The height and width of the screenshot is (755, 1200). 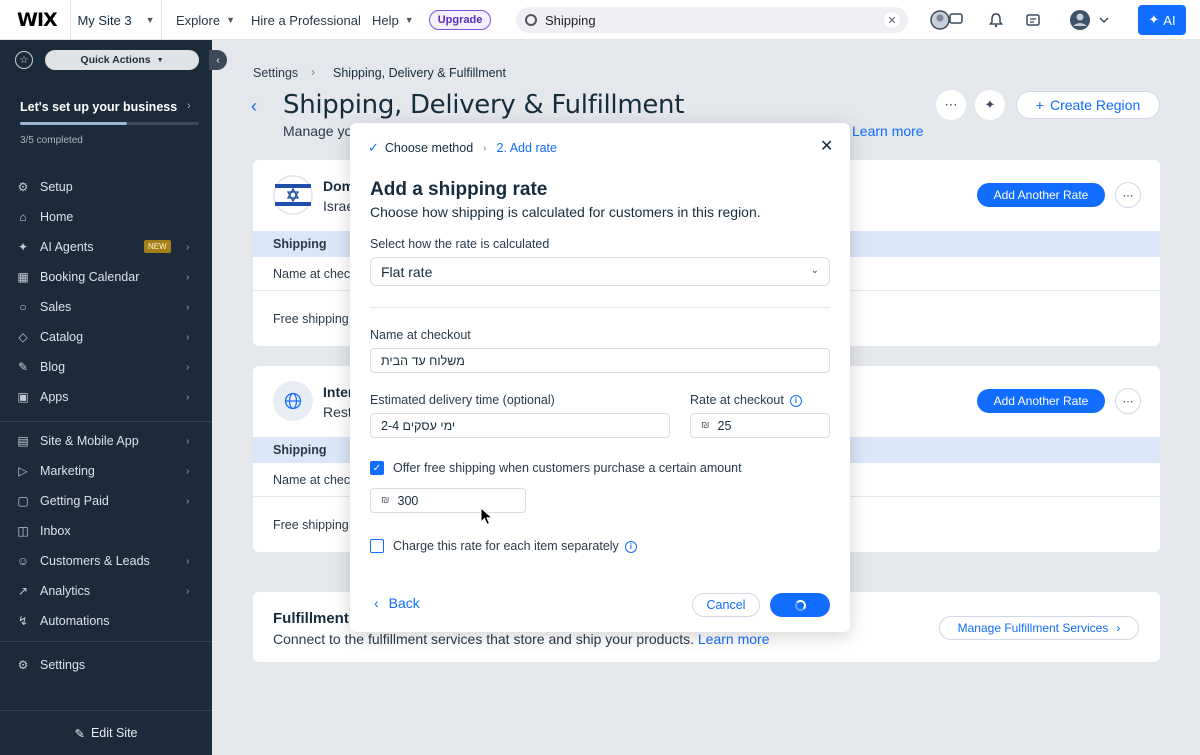 What do you see at coordinates (89, 441) in the screenshot?
I see `sidebar-item-label: Site & Mobile App` at bounding box center [89, 441].